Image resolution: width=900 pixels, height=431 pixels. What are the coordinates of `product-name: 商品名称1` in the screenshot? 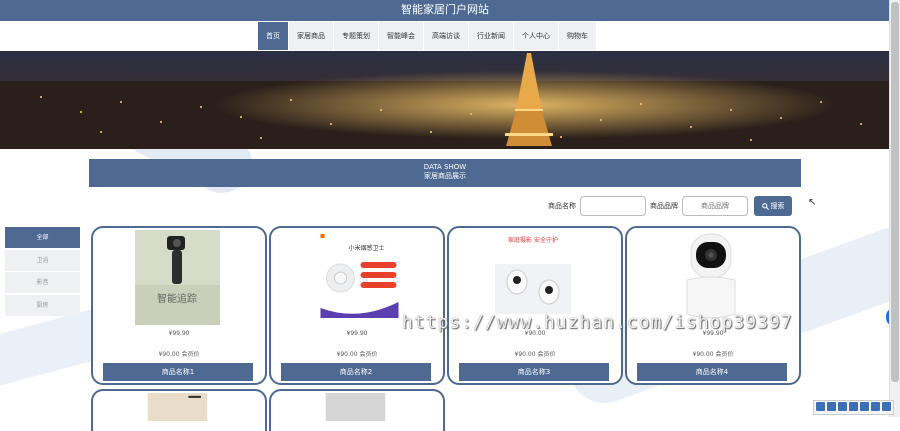 It's located at (178, 372).